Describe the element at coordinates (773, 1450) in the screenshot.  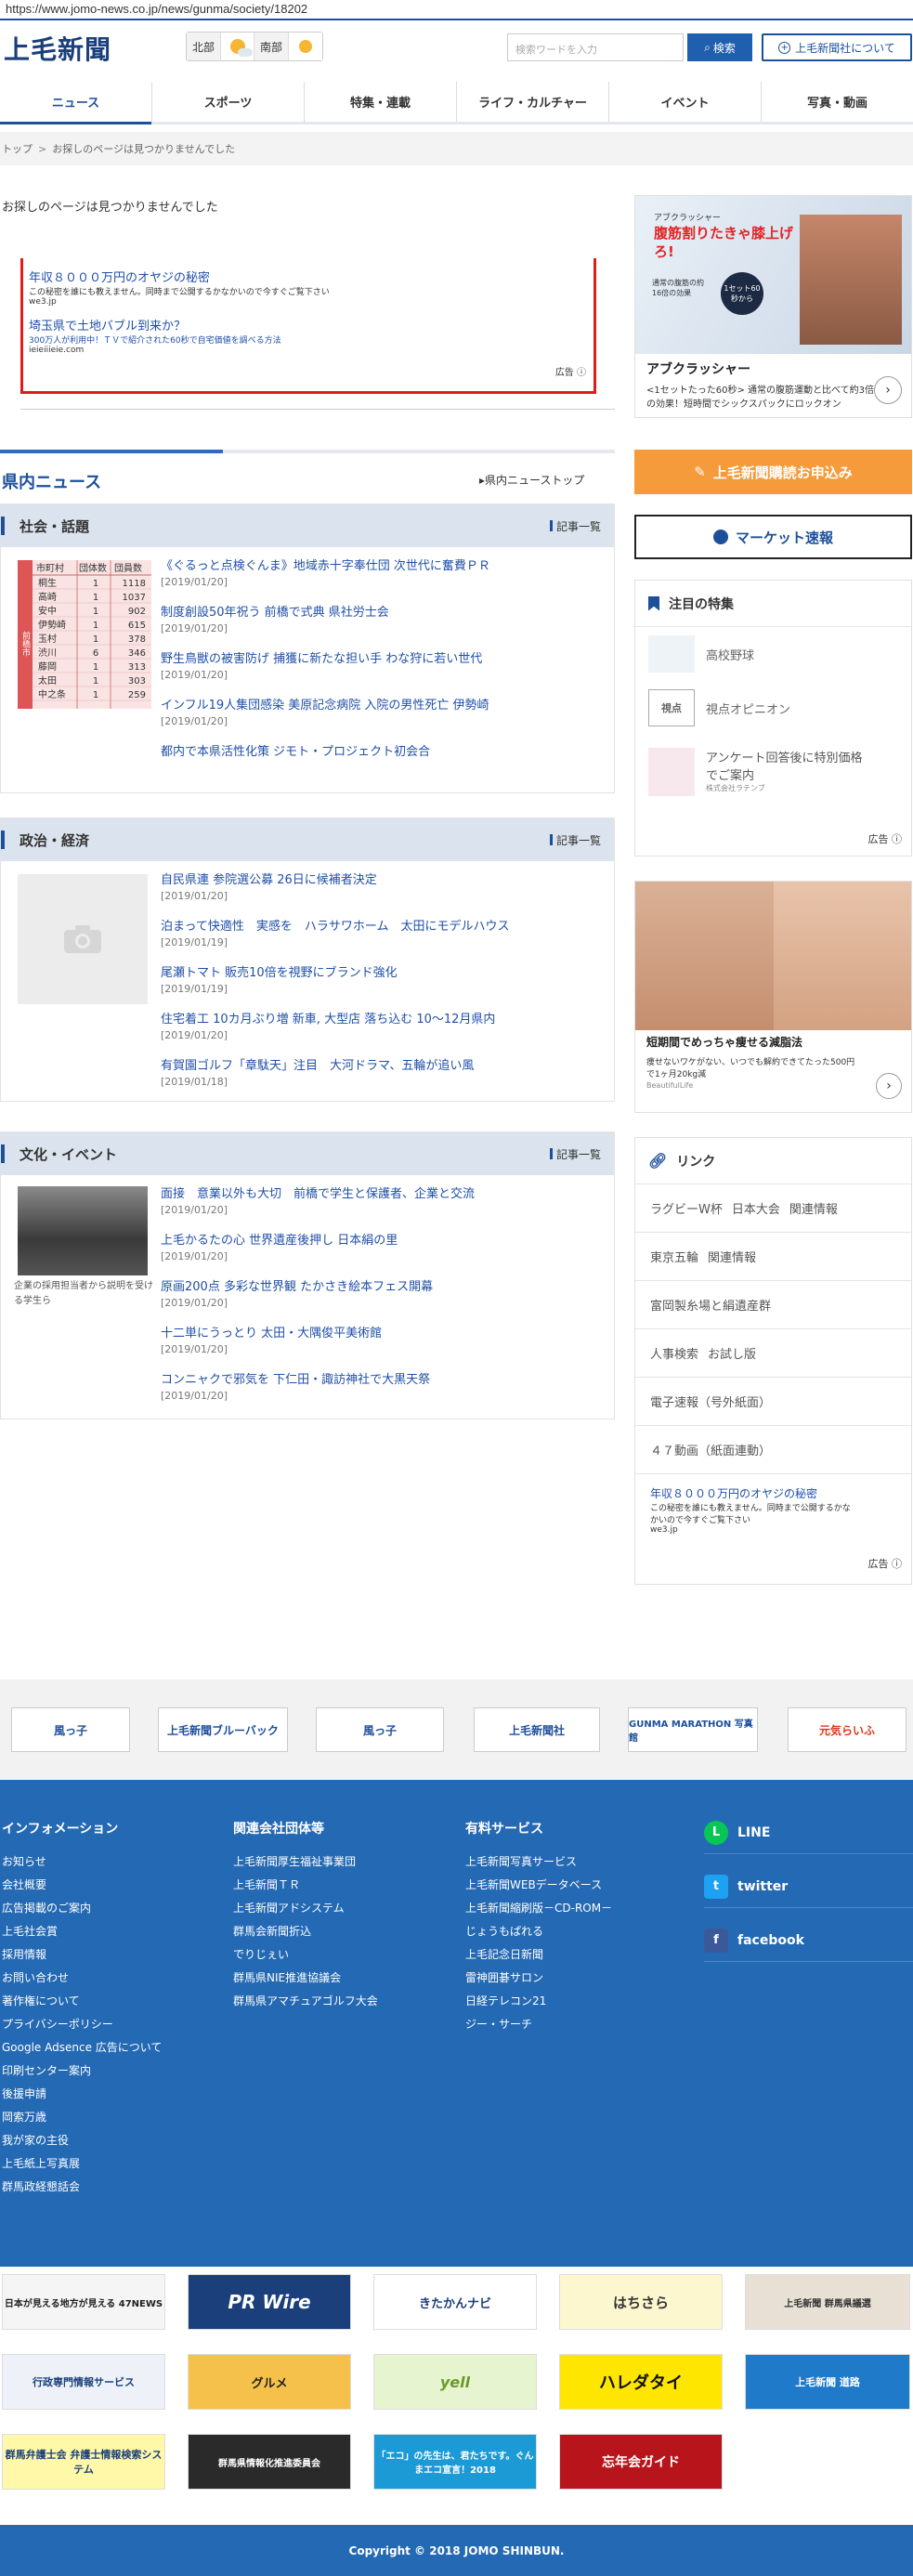
I see `link-row: ４７動画（紙面連動）` at that location.